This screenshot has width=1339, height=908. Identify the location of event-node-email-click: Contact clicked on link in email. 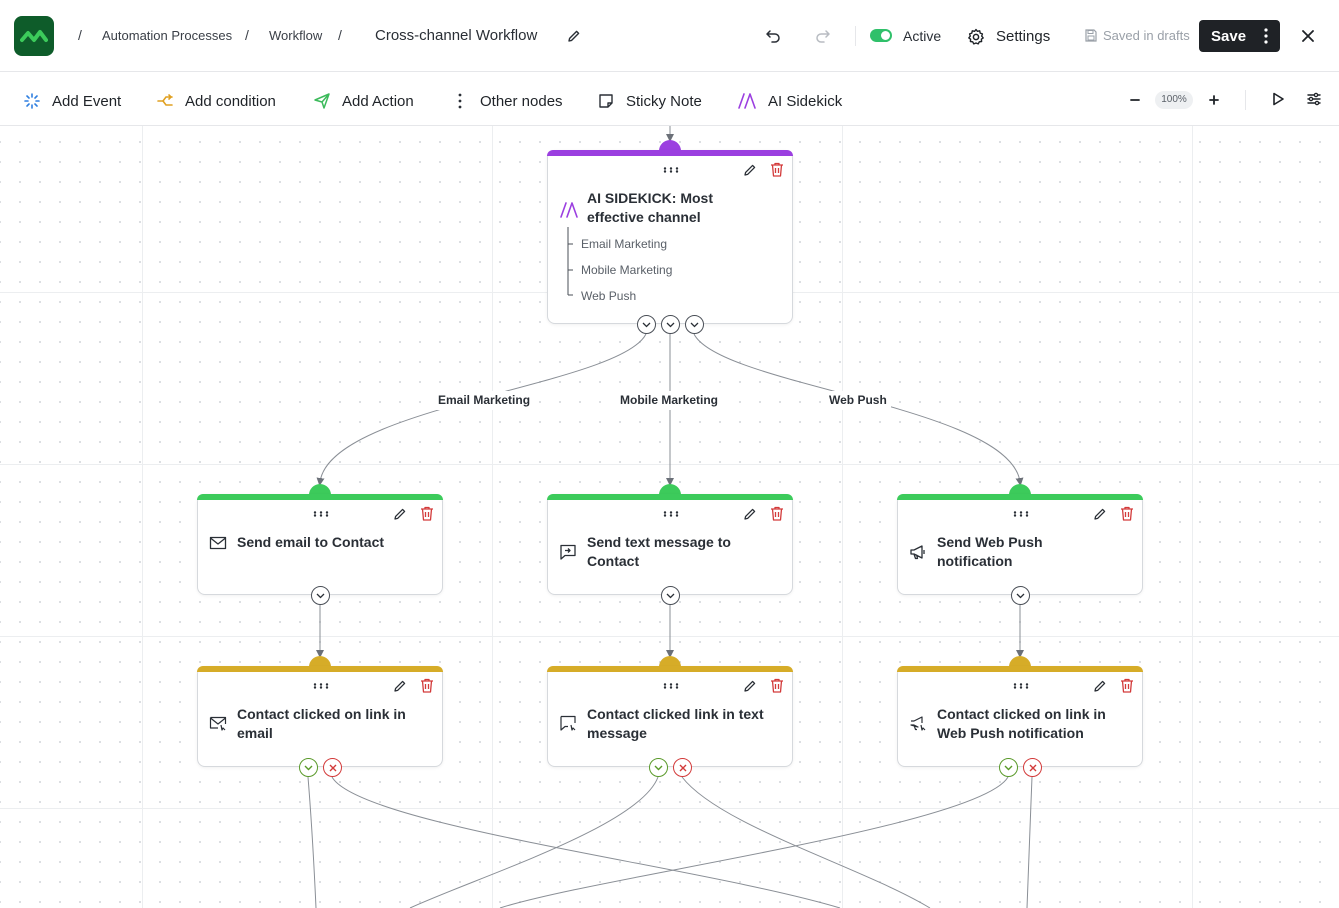
(320, 716).